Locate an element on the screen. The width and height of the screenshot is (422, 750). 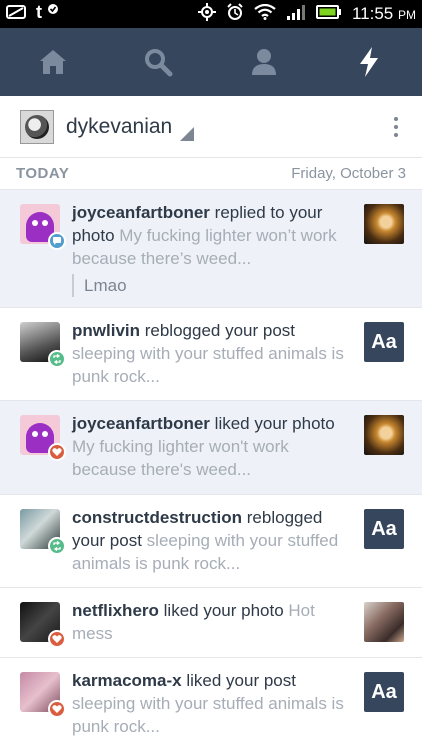
reply-text: Lmao is located at coordinates (213, 285).